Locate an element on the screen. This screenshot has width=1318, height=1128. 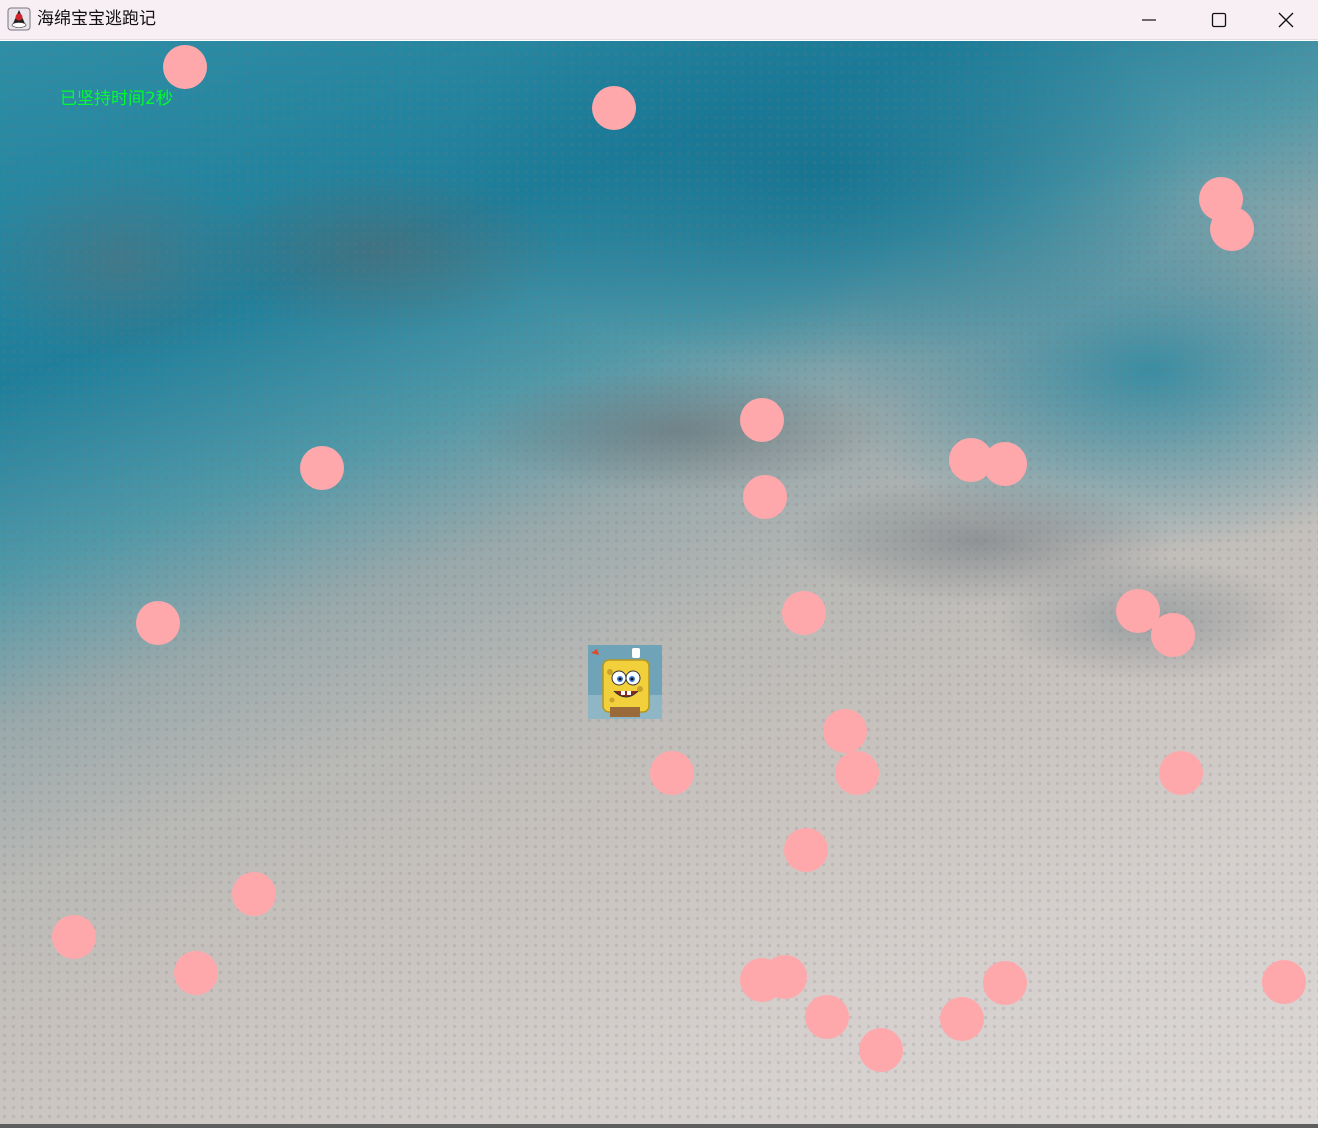
spongebob-player is located at coordinates (625, 682).